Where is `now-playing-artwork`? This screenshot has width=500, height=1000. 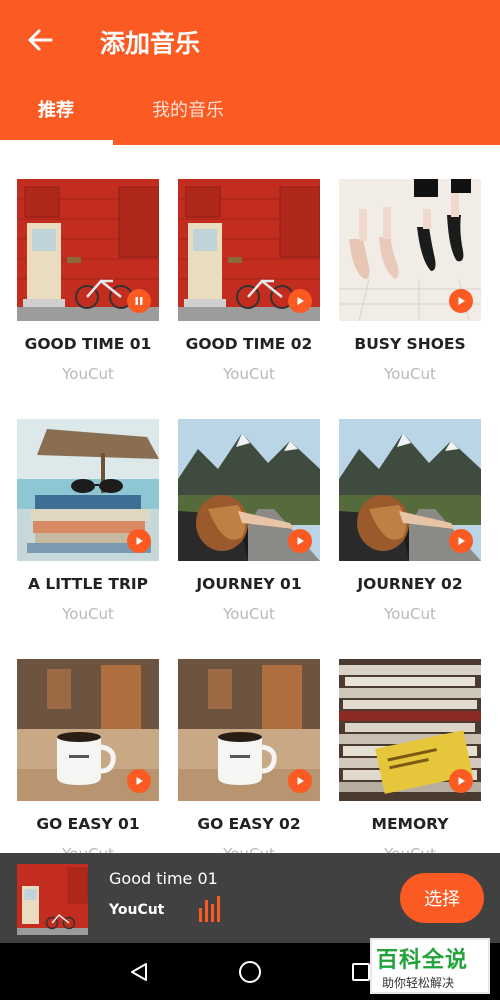 now-playing-artwork is located at coordinates (52, 899).